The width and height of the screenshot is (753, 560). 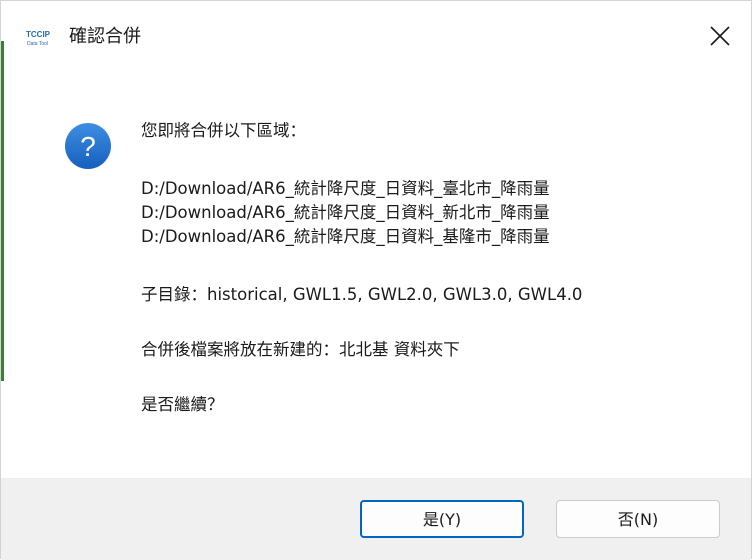 I want to click on path-line: D:/Download/AR6_統計降尺度_日資料_新北市_降雨量, so click(x=345, y=212).